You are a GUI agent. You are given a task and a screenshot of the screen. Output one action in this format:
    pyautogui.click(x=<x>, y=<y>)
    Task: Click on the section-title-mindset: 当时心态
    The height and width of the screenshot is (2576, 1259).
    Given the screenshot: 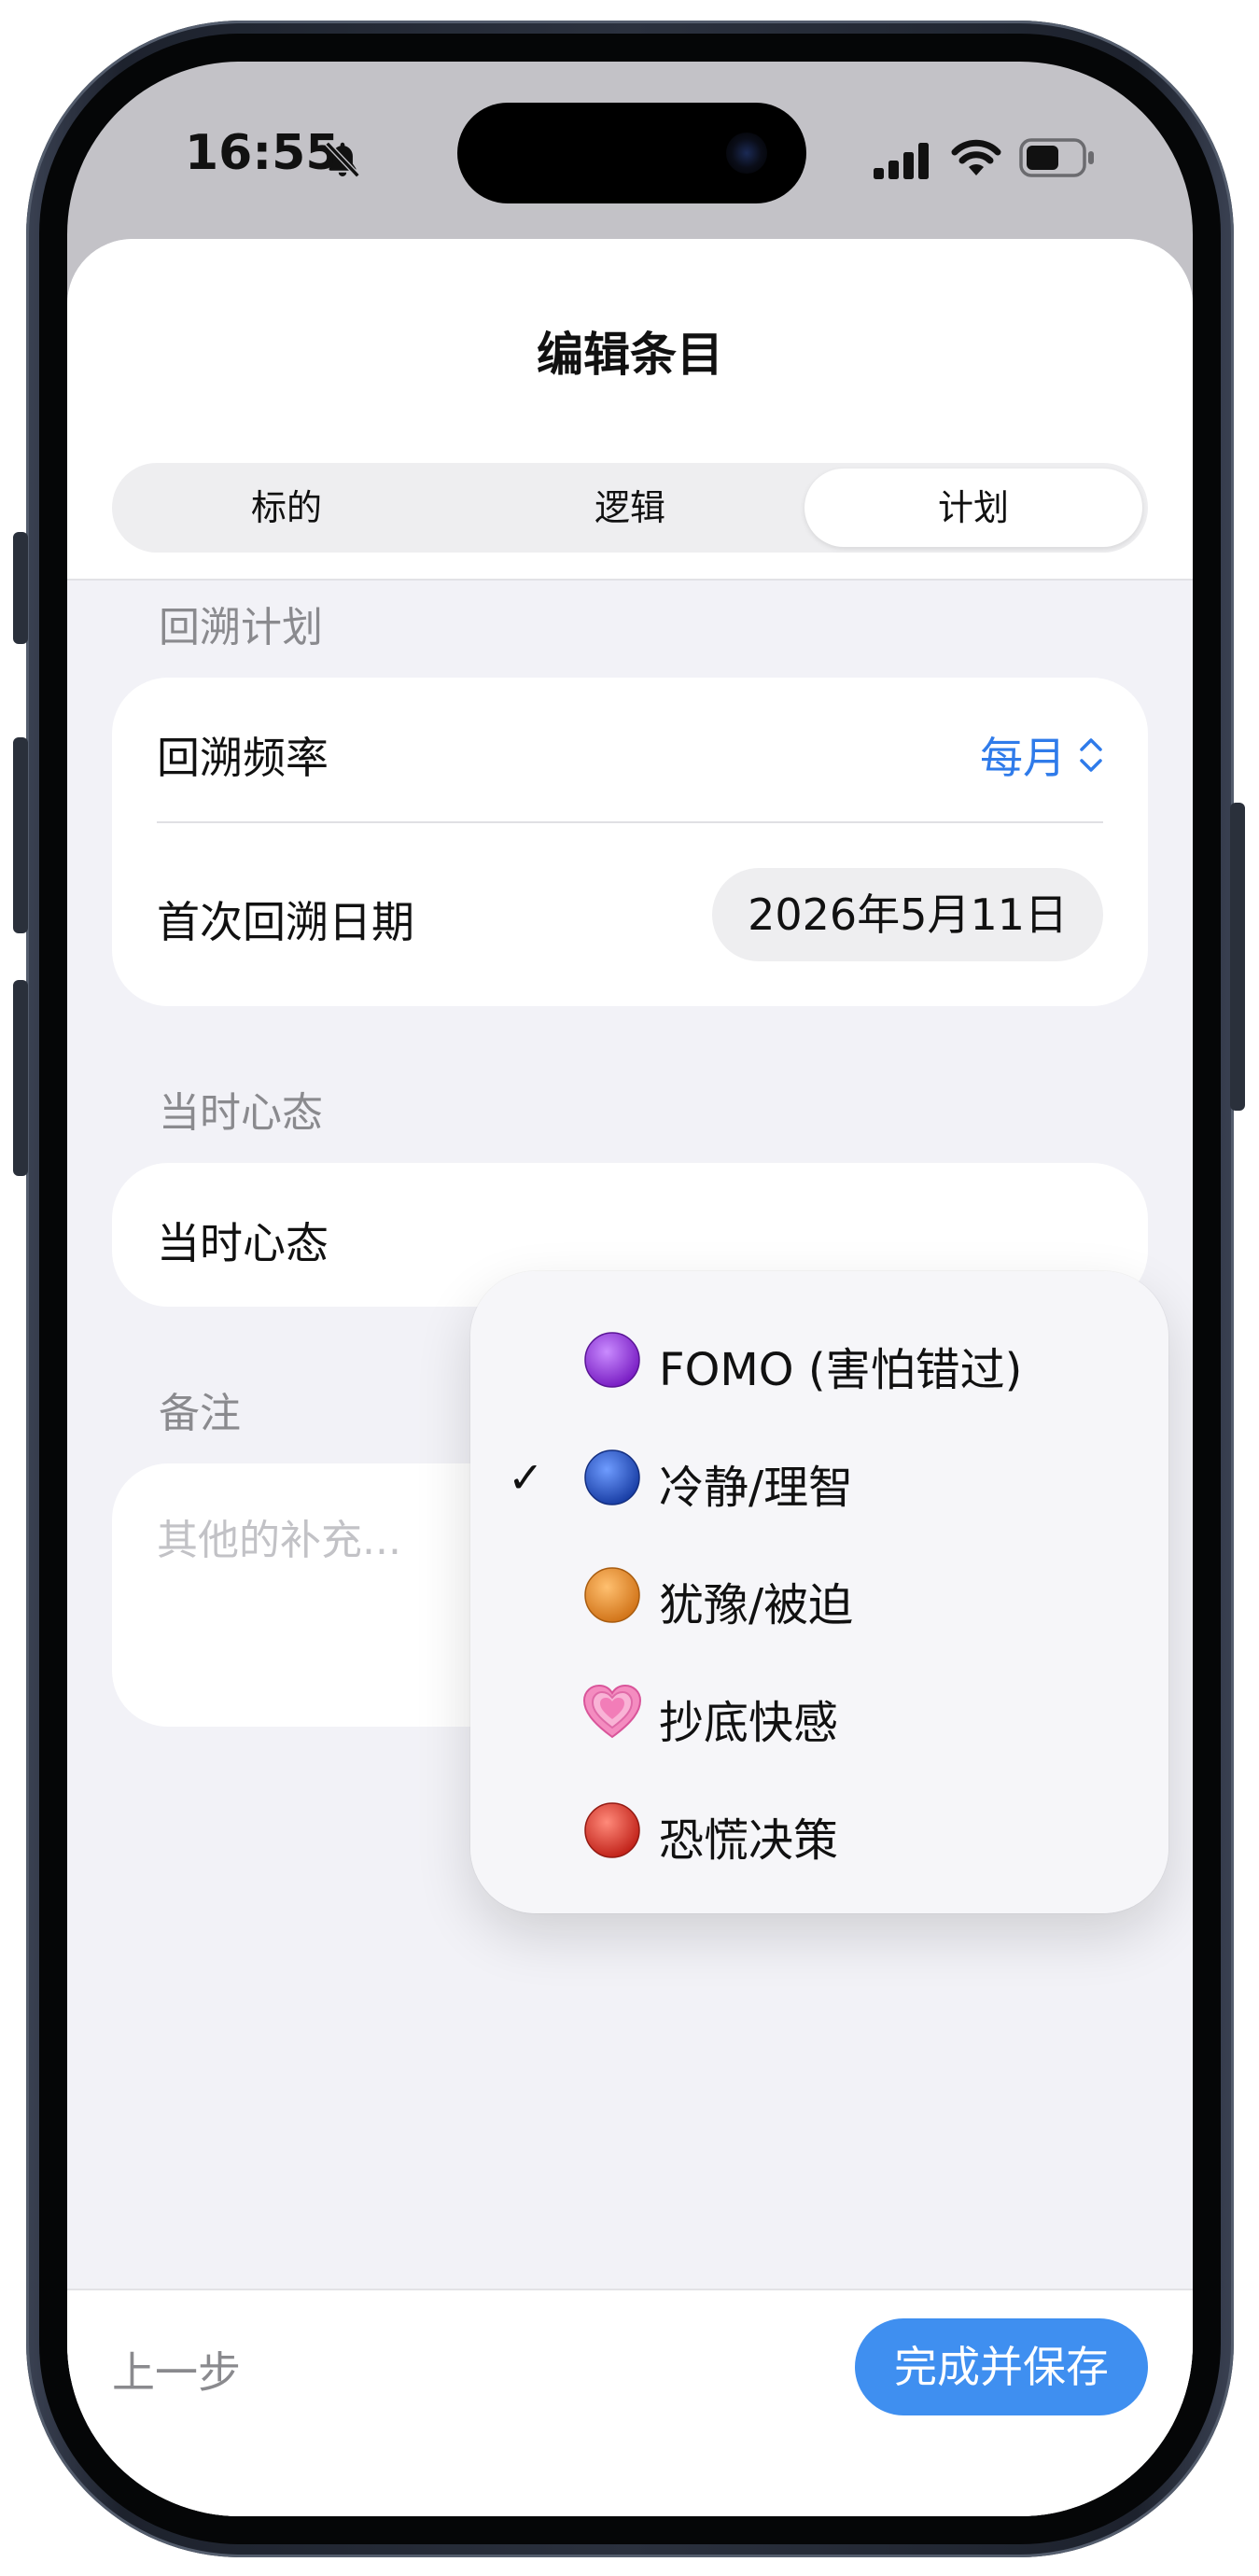 What is the action you would take?
    pyautogui.click(x=241, y=1113)
    